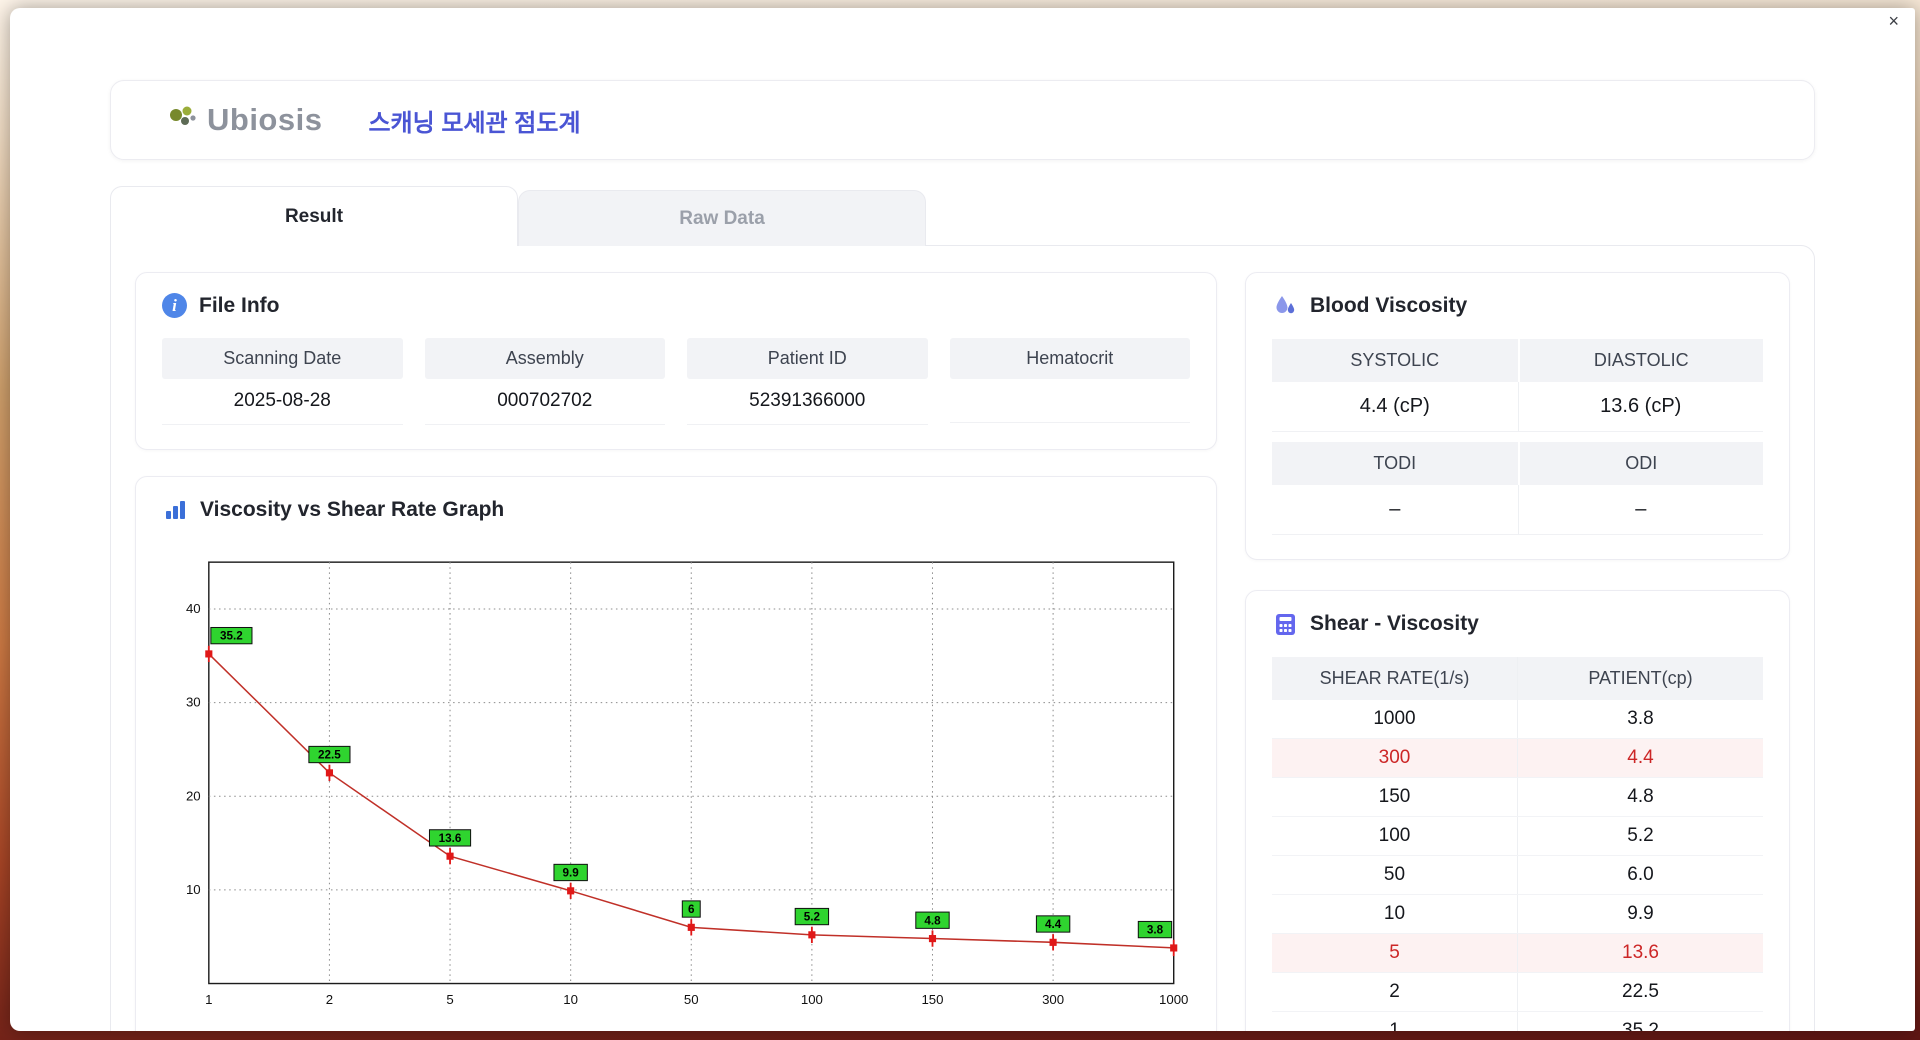 Image resolution: width=1920 pixels, height=1040 pixels. What do you see at coordinates (450, 838) in the screenshot?
I see `svg-text: 13.6` at bounding box center [450, 838].